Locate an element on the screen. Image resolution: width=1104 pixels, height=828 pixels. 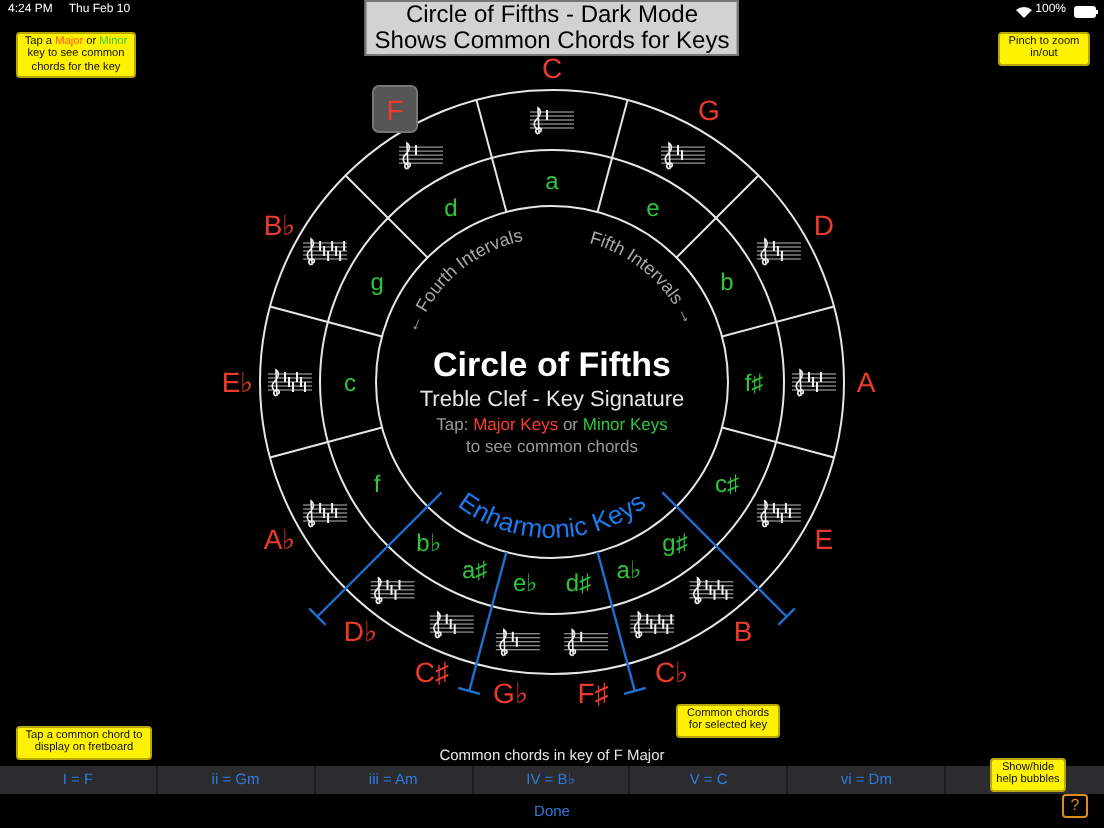
minor-key-button: a♭ is located at coordinates (629, 569).